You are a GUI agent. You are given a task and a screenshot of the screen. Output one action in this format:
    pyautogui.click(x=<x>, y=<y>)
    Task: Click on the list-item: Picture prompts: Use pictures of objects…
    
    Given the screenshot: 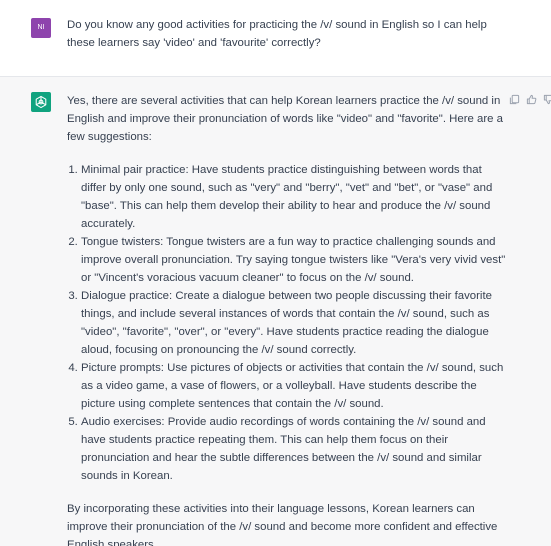 What is the action you would take?
    pyautogui.click(x=294, y=386)
    